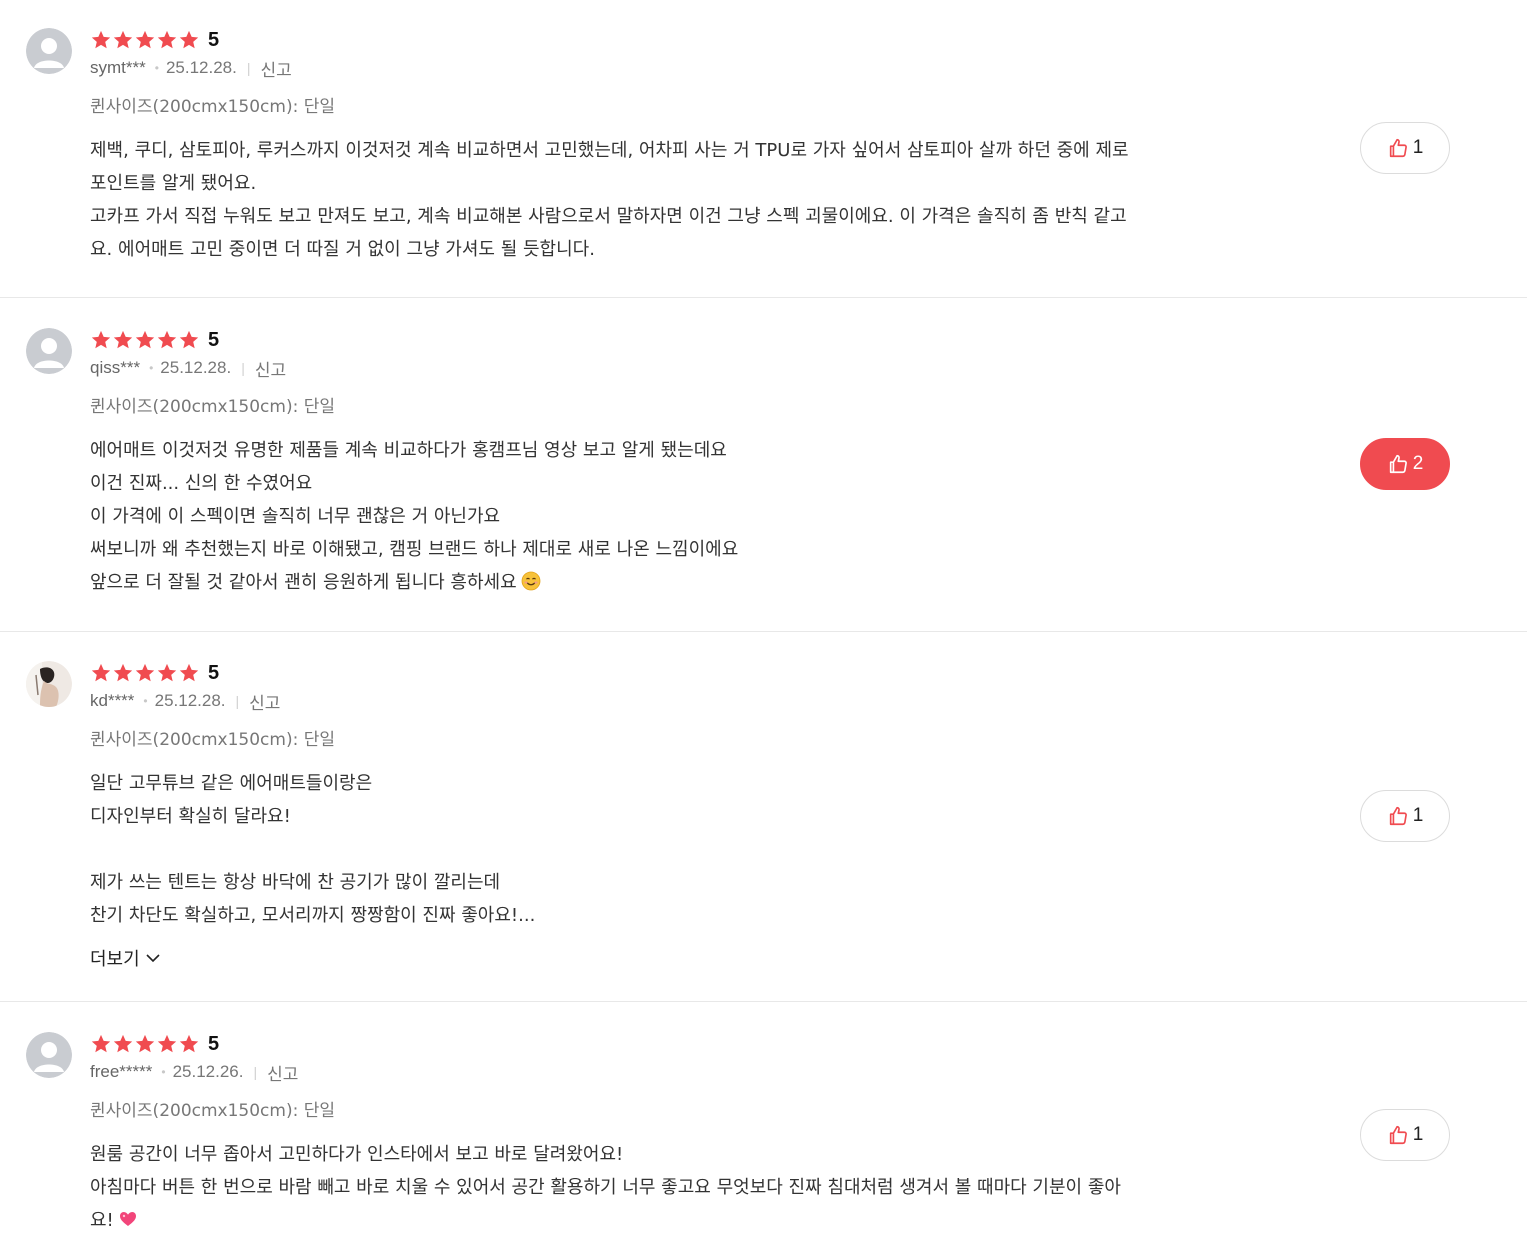 Image resolution: width=1527 pixels, height=1249 pixels. What do you see at coordinates (208, 1071) in the screenshot?
I see `review-date: 25.12.26.` at bounding box center [208, 1071].